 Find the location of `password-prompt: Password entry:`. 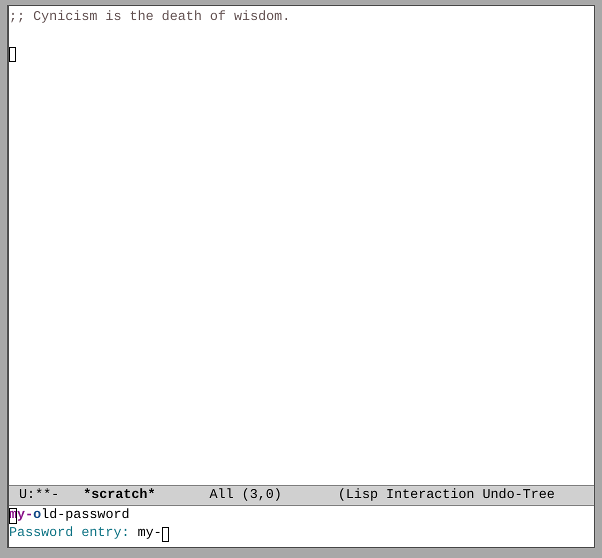

password-prompt: Password entry: is located at coordinates (69, 534).